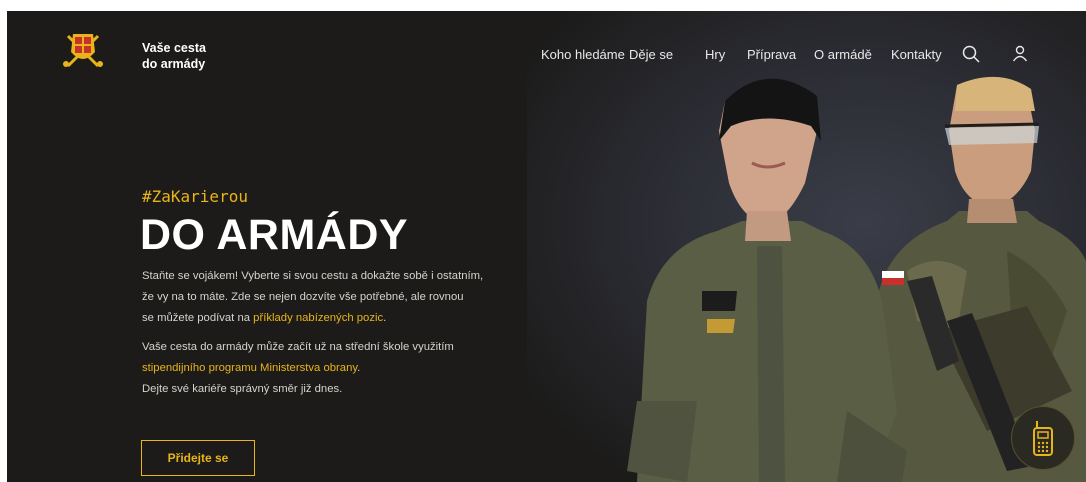  I want to click on brand-line-2: do armády, so click(174, 64).